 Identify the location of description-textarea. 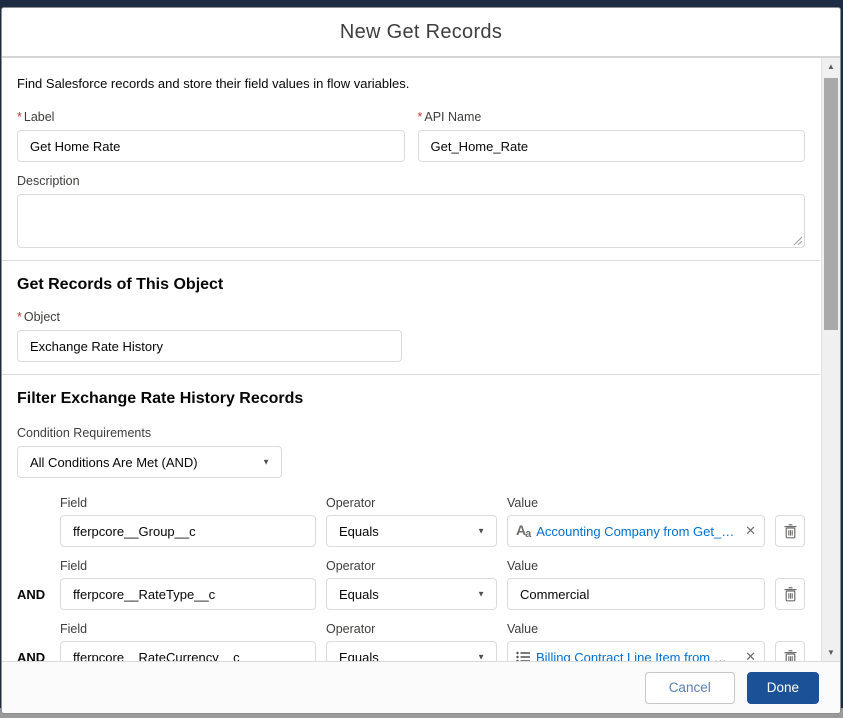
(411, 221).